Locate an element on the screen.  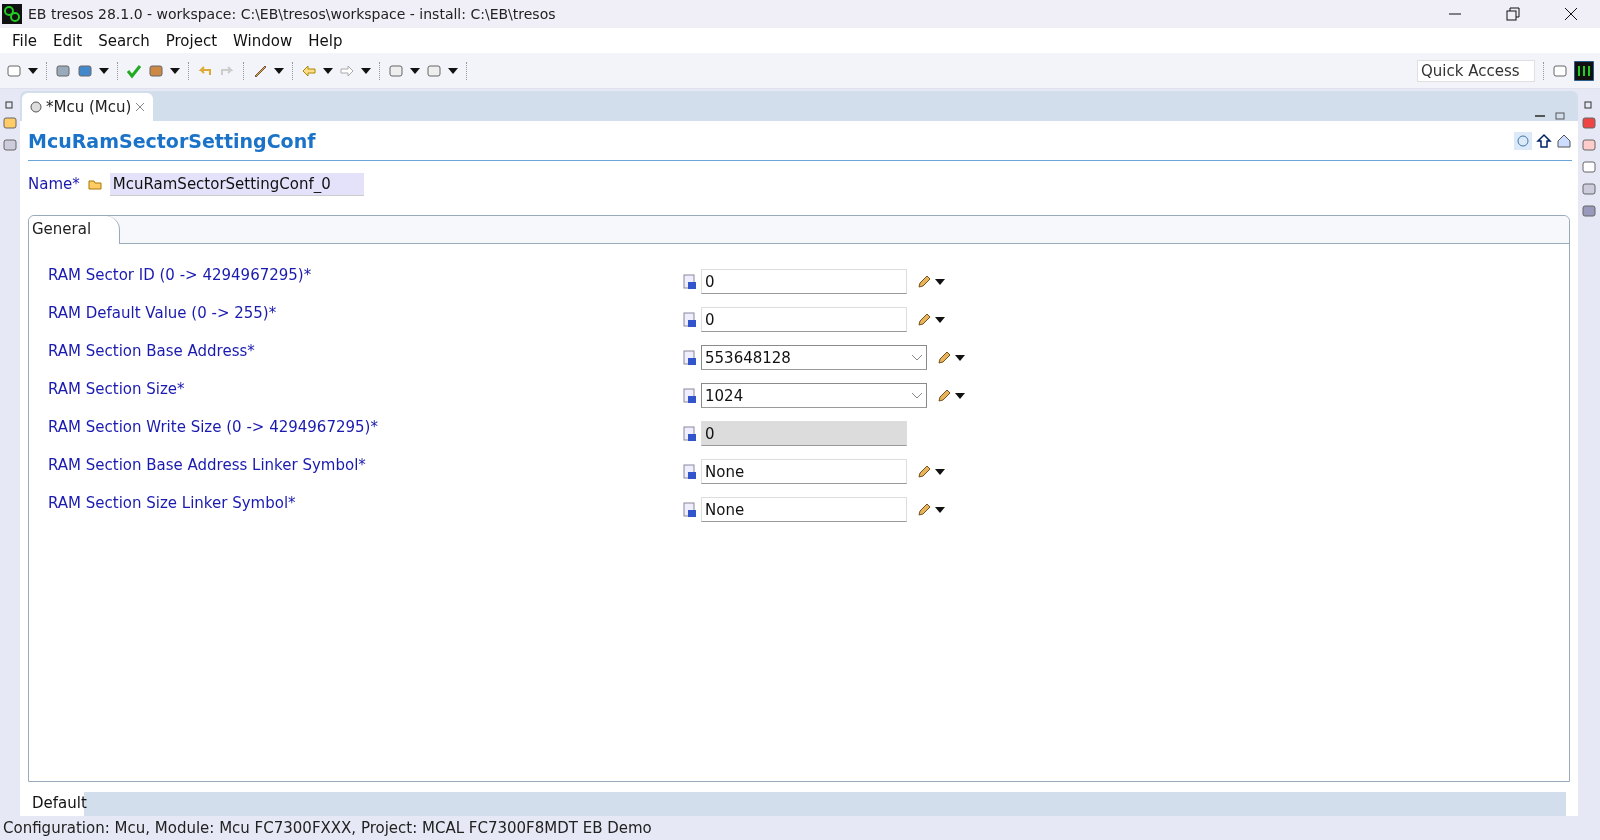
up-arrow-icon is located at coordinates (1544, 140).